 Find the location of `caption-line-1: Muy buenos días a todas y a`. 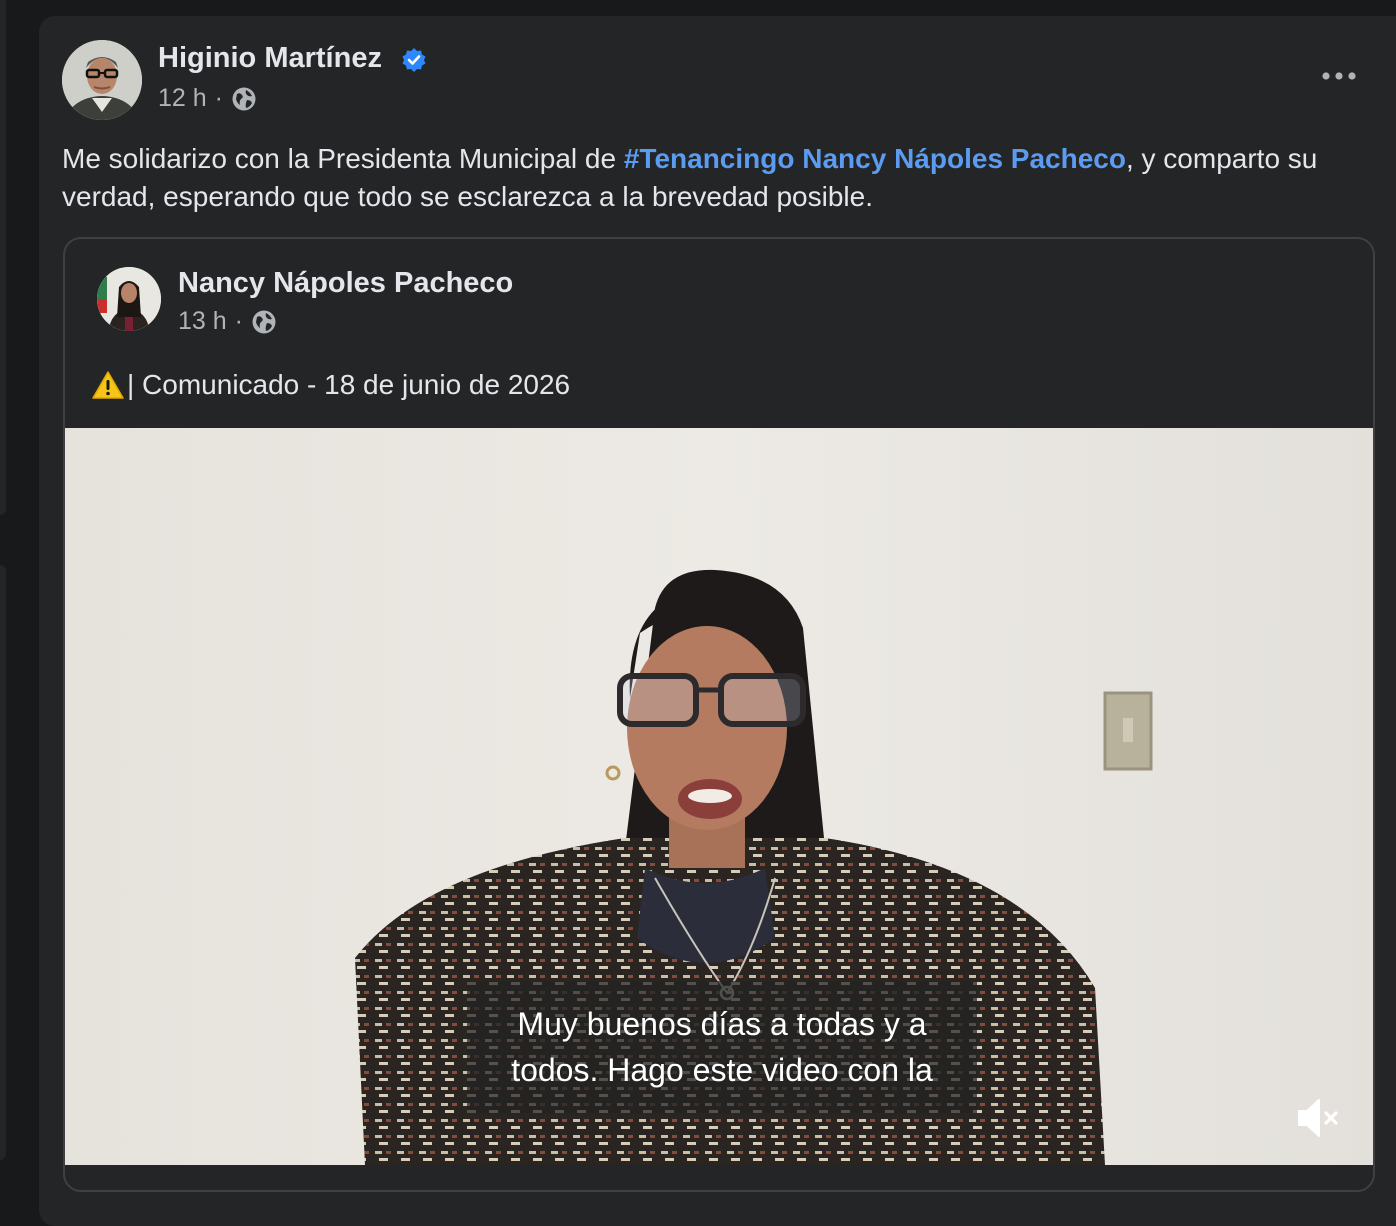

caption-line-1: Muy buenos días a todas y a is located at coordinates (722, 1024).